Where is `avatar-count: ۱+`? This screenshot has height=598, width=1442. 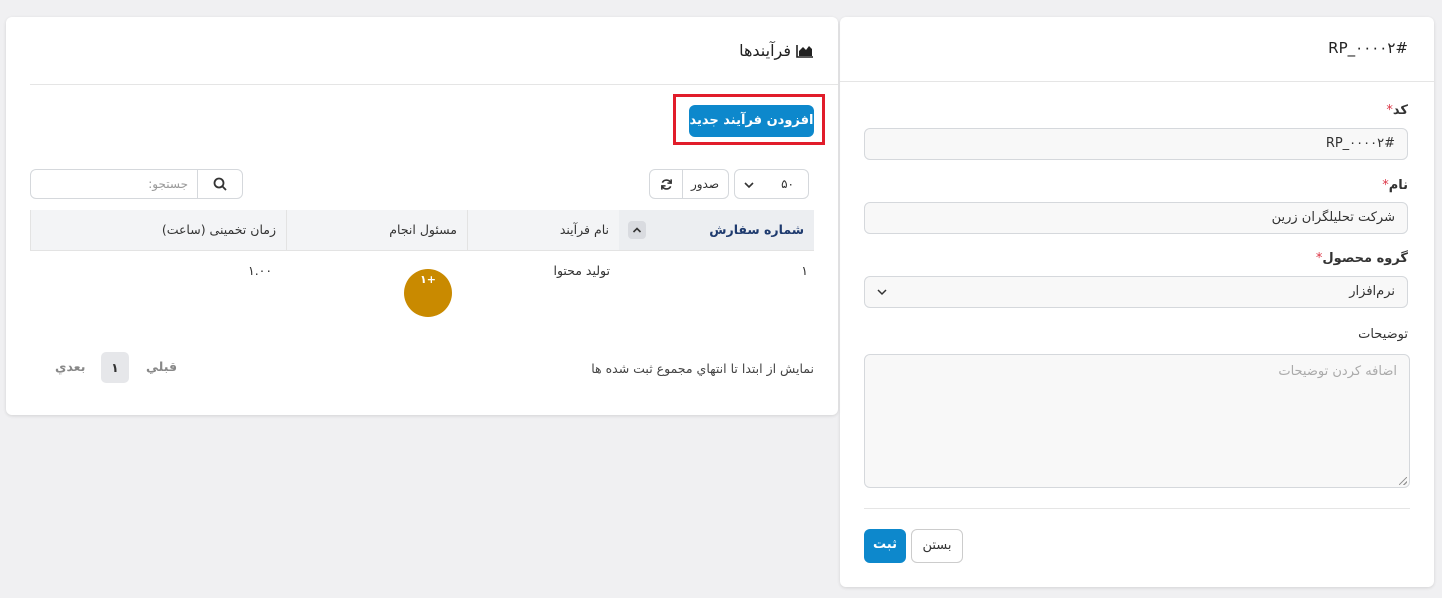 avatar-count: ۱+ is located at coordinates (428, 279).